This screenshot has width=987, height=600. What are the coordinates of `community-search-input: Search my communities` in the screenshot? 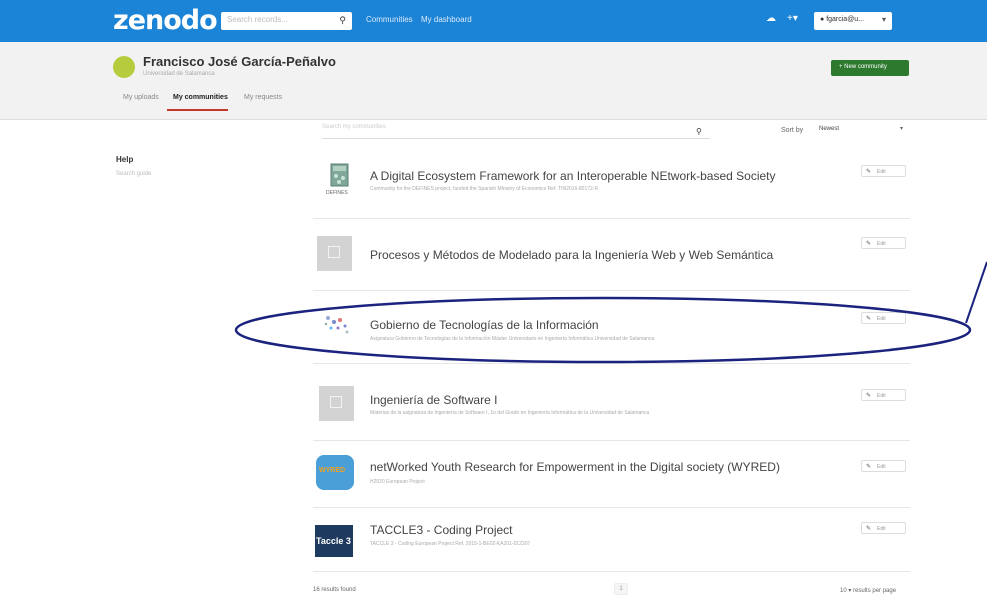 It's located at (516, 131).